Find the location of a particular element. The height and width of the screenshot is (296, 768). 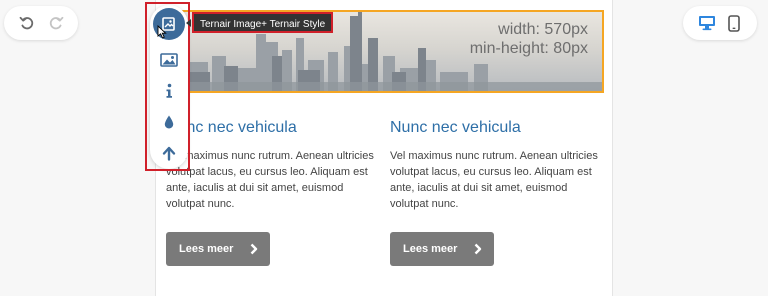

device-switcher is located at coordinates (720, 23).